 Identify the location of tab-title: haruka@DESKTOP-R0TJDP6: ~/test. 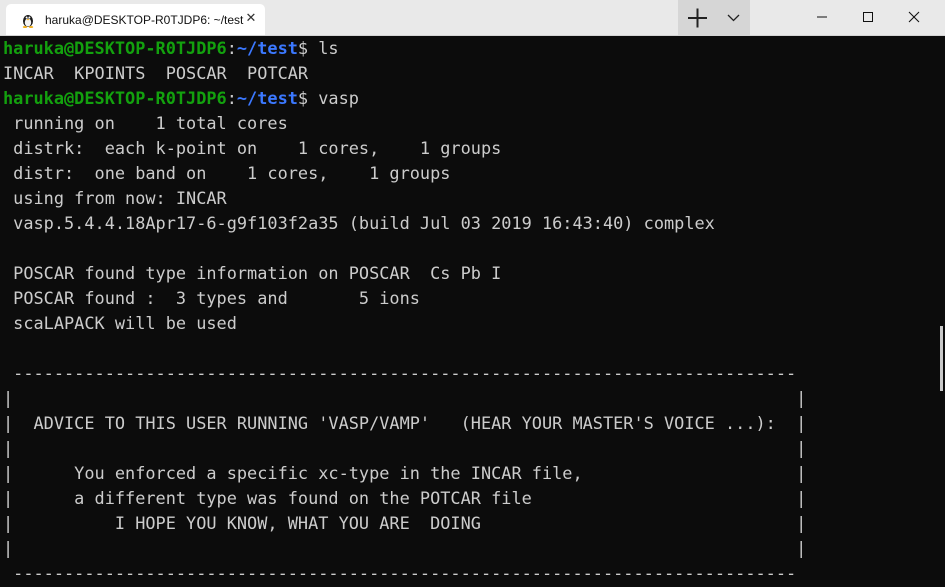
(144, 20).